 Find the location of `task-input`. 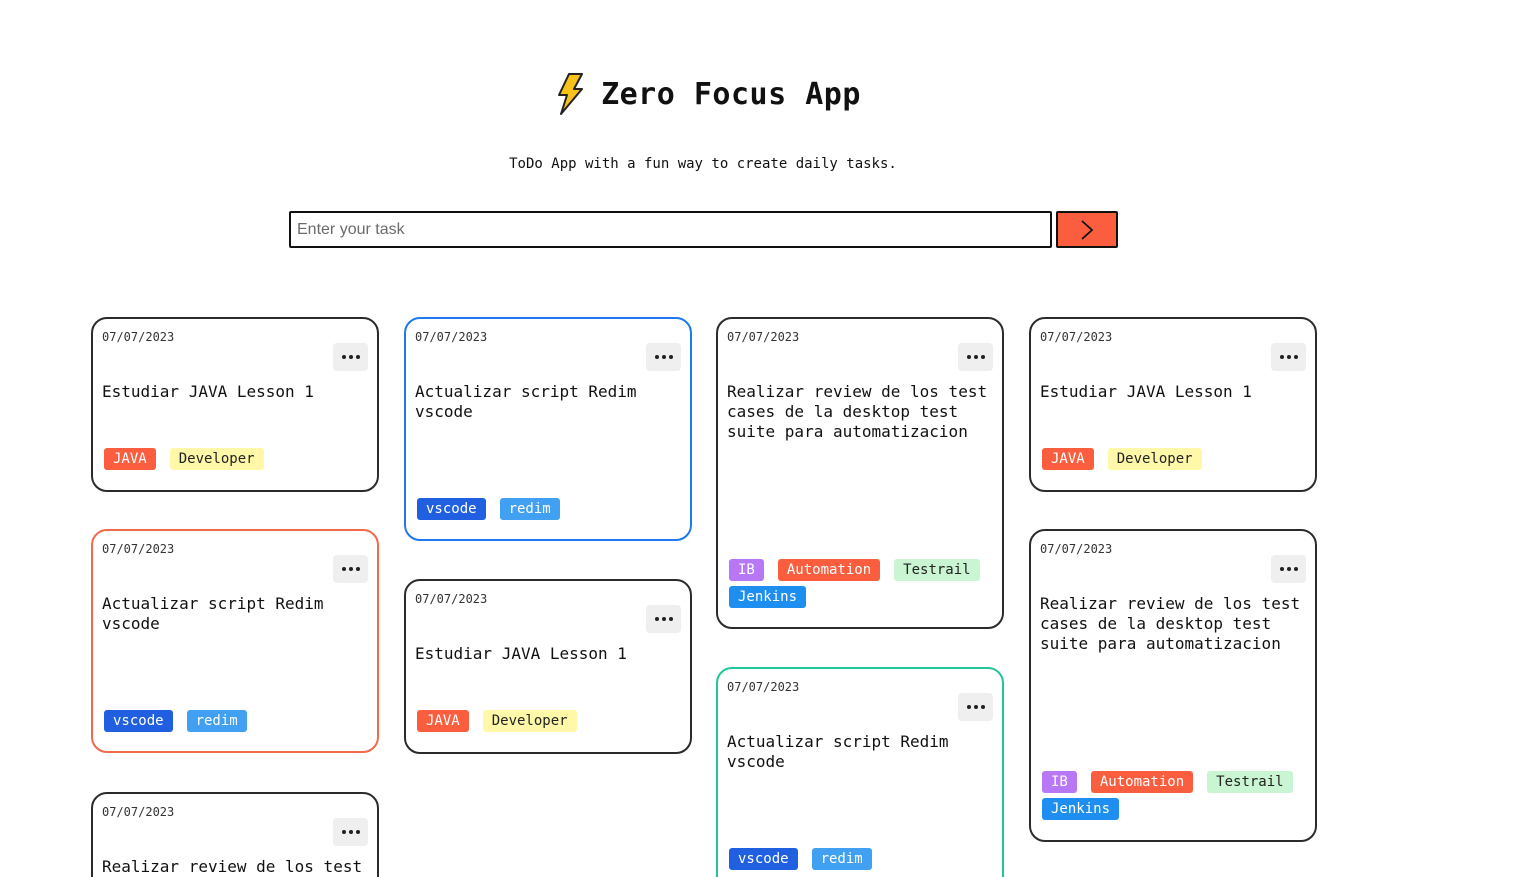

task-input is located at coordinates (670, 229).